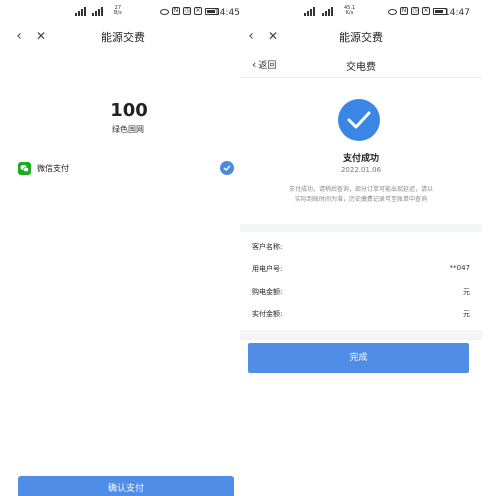  What do you see at coordinates (127, 169) in the screenshot?
I see `payment-method-wechat: 微信支付` at bounding box center [127, 169].